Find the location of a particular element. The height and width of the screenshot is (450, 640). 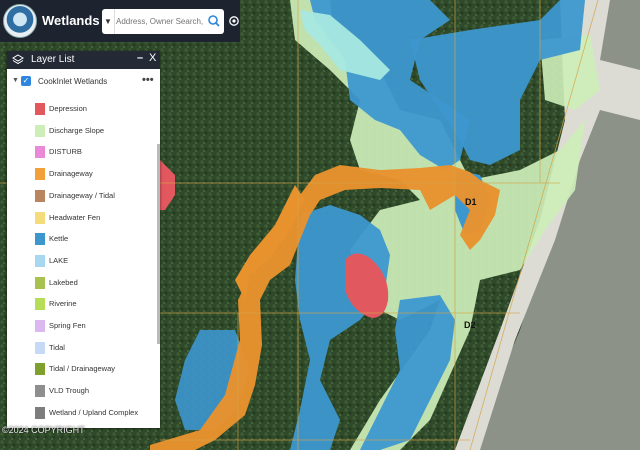

location-icon is located at coordinates (234, 21).